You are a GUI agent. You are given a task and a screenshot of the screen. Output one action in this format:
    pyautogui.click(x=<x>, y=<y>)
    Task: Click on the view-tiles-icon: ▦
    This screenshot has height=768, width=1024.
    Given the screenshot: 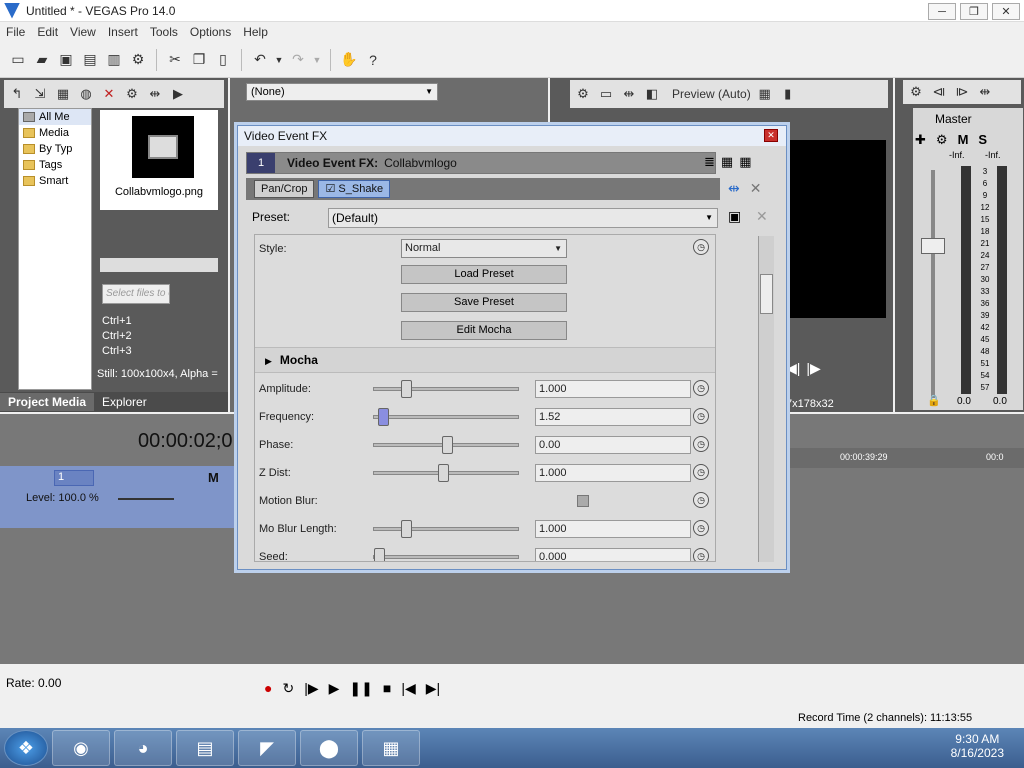 What is the action you would take?
    pyautogui.click(x=745, y=162)
    